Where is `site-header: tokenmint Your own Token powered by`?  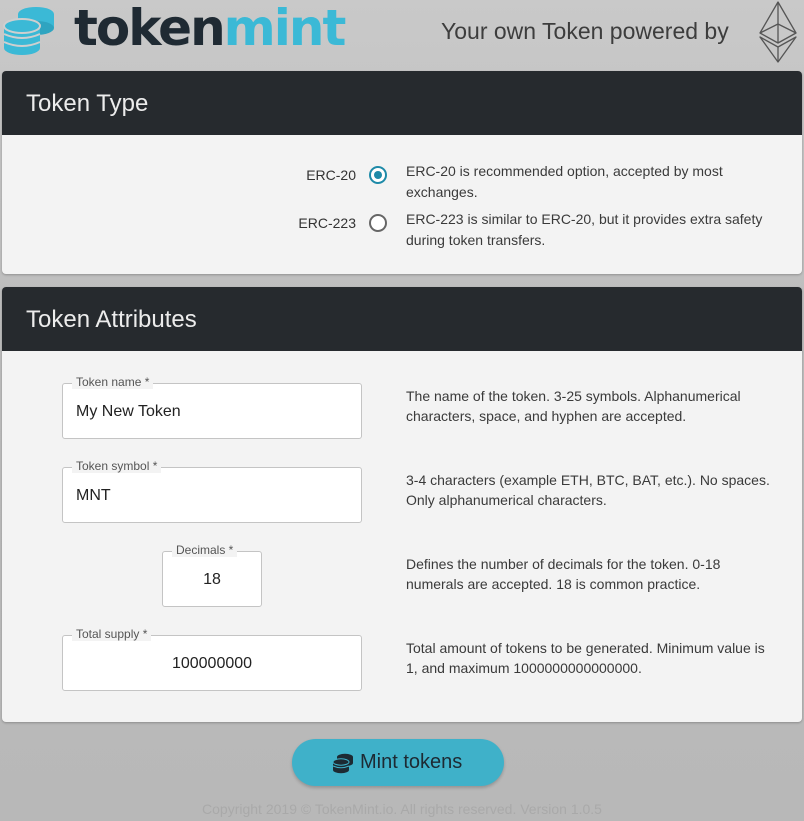 site-header: tokenmint Your own Token powered by is located at coordinates (402, 33).